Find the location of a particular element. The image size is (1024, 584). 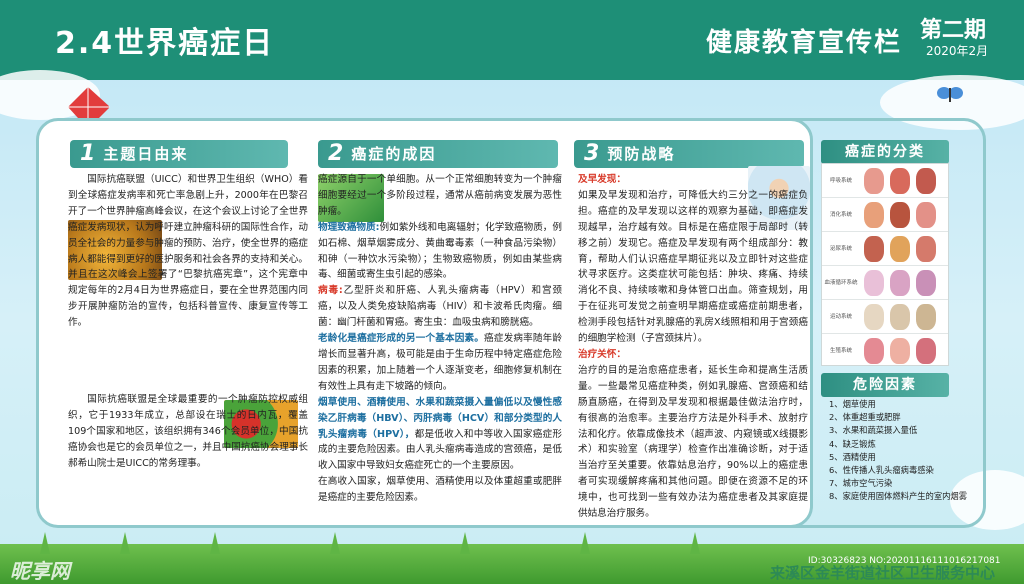

risk-item: 4、缺乏锻炼 is located at coordinates (852, 443).